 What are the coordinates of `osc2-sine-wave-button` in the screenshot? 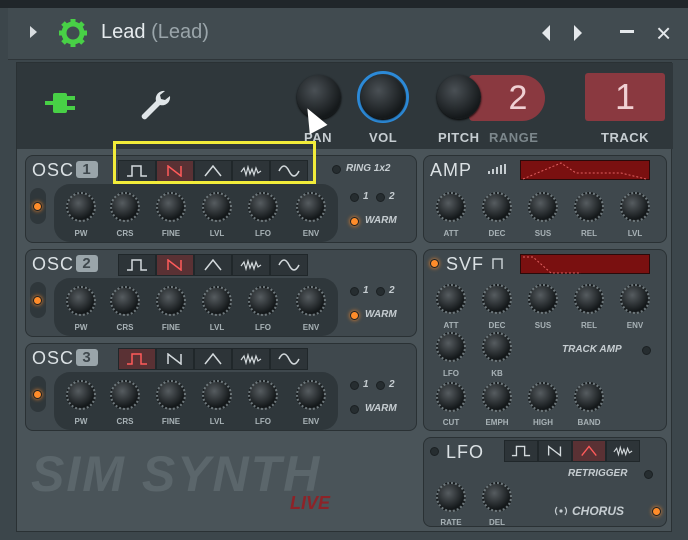 It's located at (289, 265).